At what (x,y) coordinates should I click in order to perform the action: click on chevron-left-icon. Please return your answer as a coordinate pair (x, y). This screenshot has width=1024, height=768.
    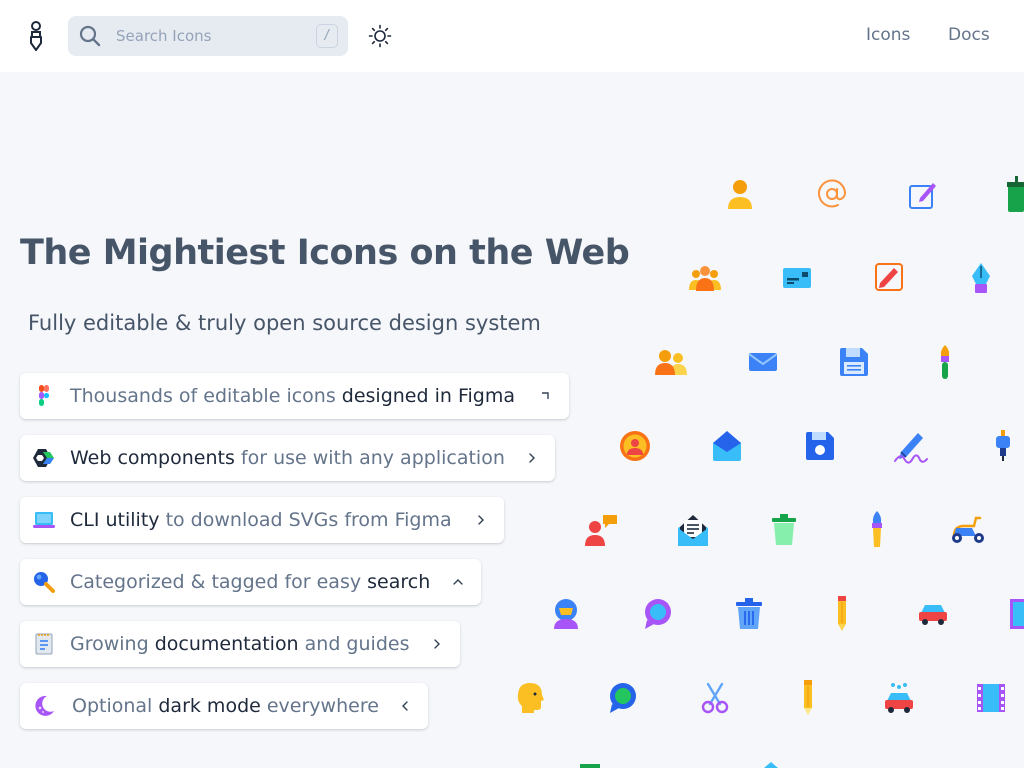
    Looking at the image, I should click on (405, 706).